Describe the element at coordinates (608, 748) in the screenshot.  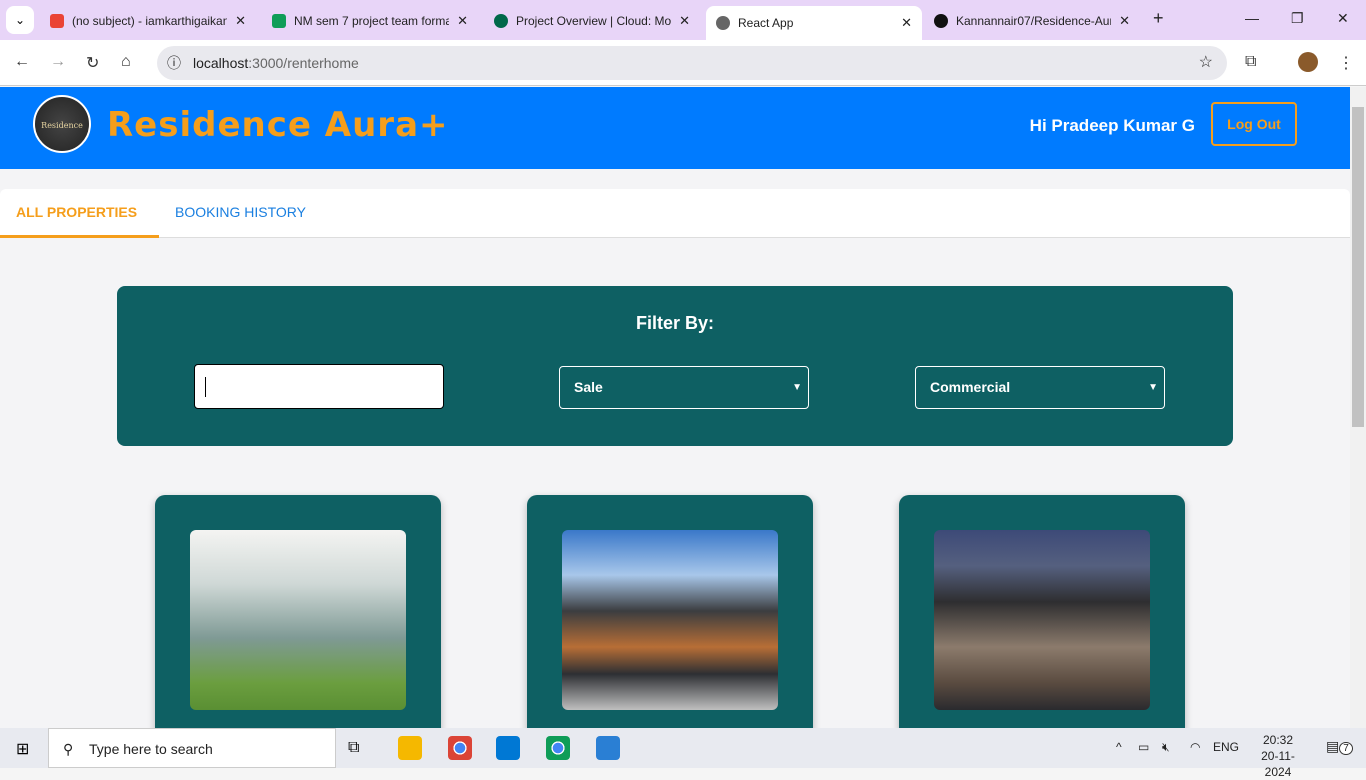
I see `photos-icon` at that location.